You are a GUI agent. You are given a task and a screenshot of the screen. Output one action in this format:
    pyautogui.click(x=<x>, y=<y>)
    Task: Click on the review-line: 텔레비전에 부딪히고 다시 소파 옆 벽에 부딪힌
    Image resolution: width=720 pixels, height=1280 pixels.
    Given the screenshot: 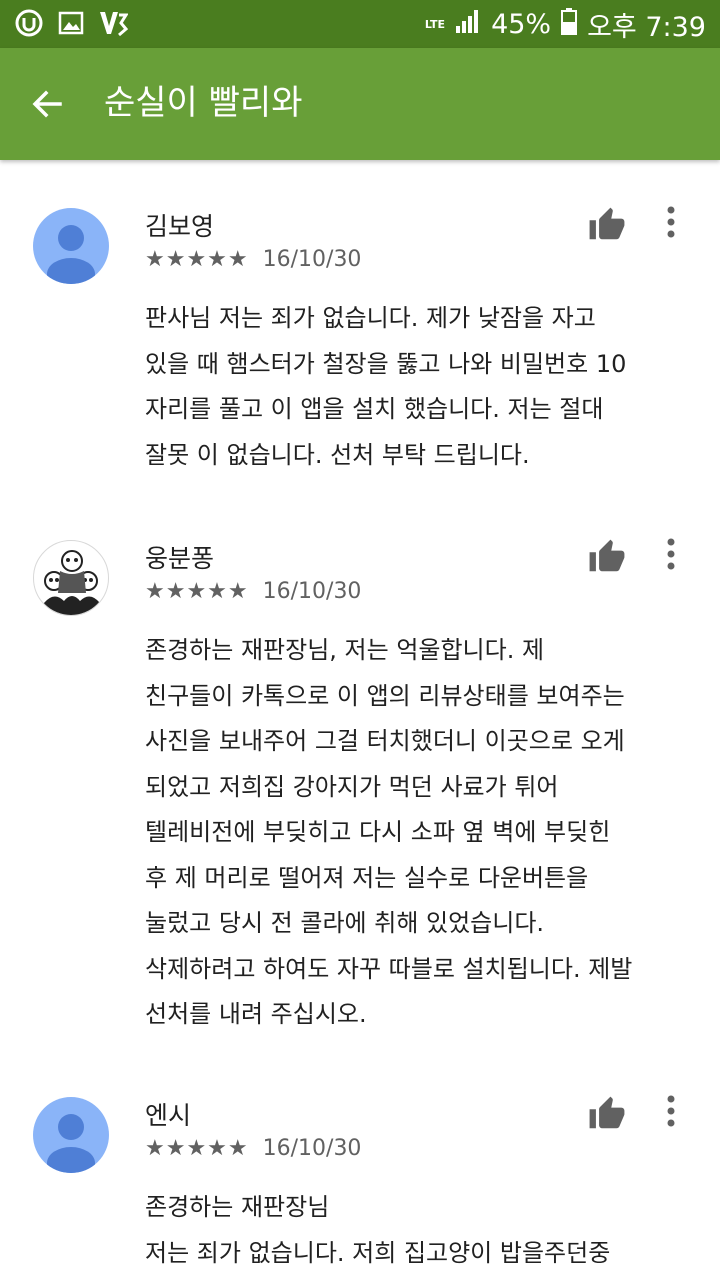 What is the action you would take?
    pyautogui.click(x=378, y=832)
    